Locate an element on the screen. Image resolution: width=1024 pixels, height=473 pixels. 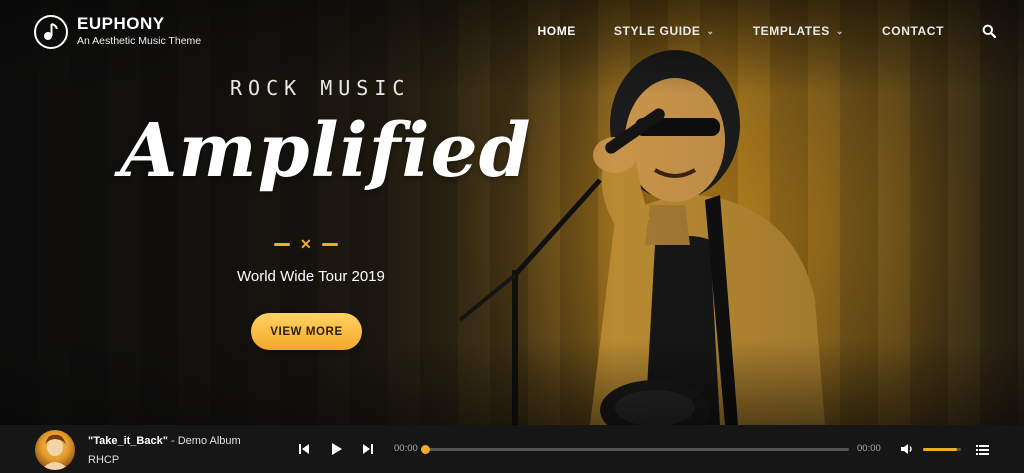
nav-item-contact: CONTACT is located at coordinates (913, 31).